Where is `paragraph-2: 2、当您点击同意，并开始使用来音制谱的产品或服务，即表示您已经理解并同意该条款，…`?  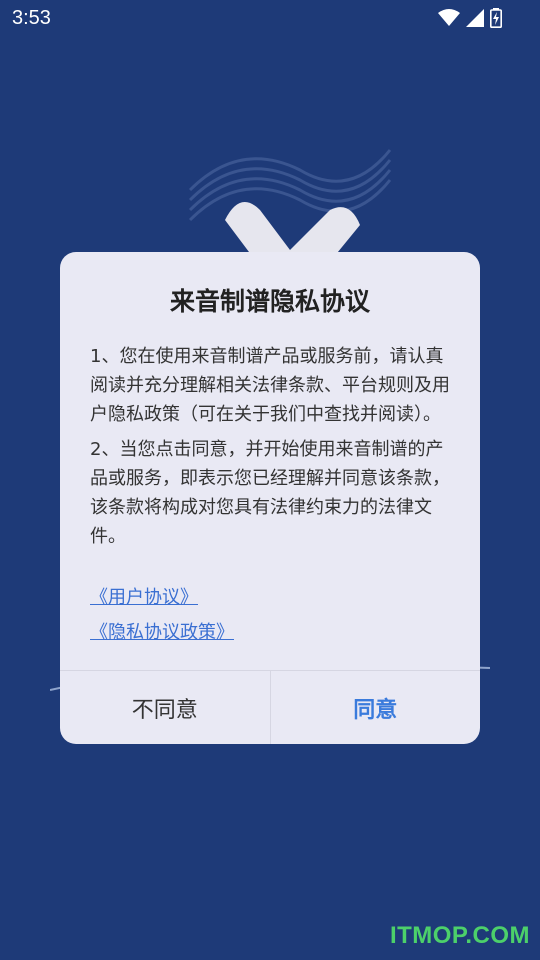 paragraph-2: 2、当您点击同意，并开始使用来音制谱的产品或服务，即表示您已经理解并同意该条款，… is located at coordinates (270, 493).